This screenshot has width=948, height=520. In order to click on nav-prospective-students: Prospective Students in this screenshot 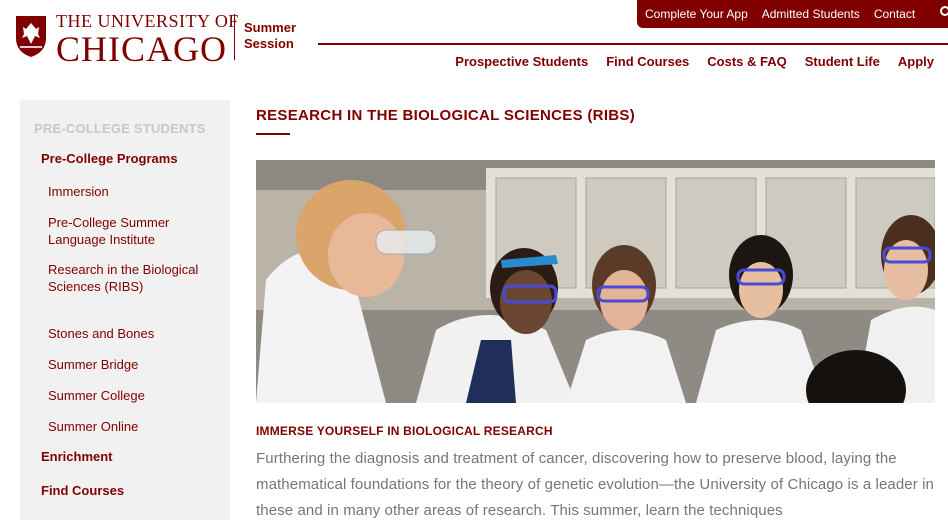, I will do `click(521, 61)`.